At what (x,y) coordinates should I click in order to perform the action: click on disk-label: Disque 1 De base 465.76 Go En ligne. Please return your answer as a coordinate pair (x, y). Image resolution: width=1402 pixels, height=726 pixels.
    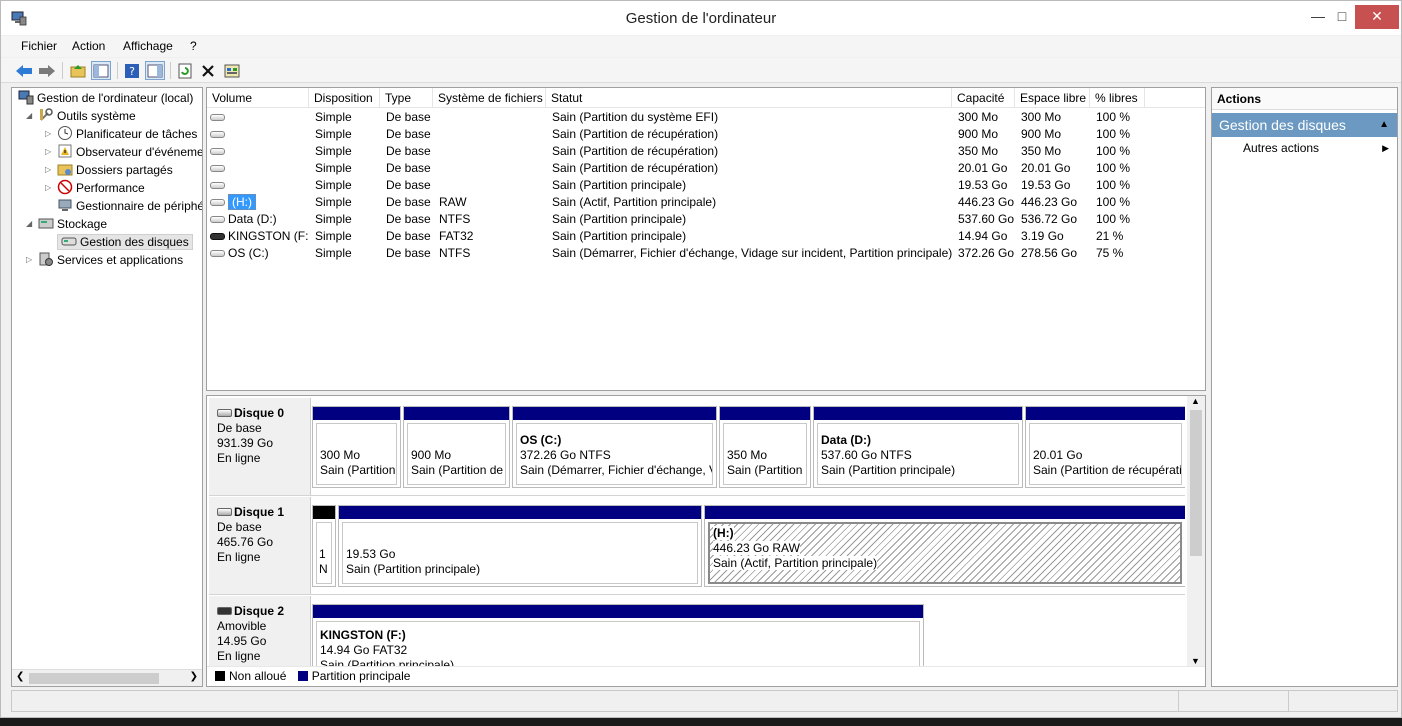
    Looking at the image, I should click on (260, 545).